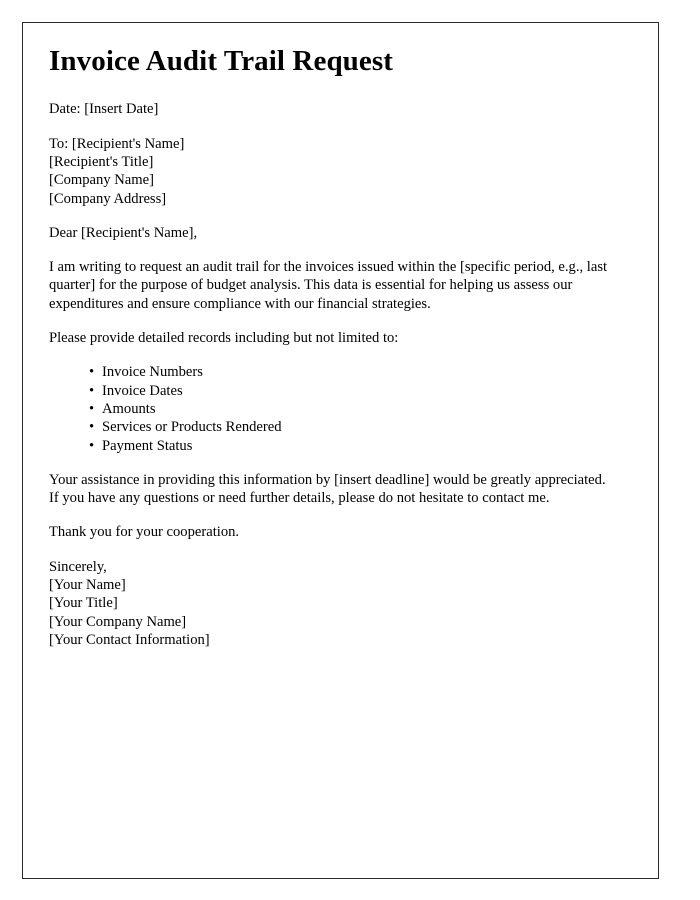 The height and width of the screenshot is (900, 700). I want to click on list-item-label: Amounts, so click(129, 408).